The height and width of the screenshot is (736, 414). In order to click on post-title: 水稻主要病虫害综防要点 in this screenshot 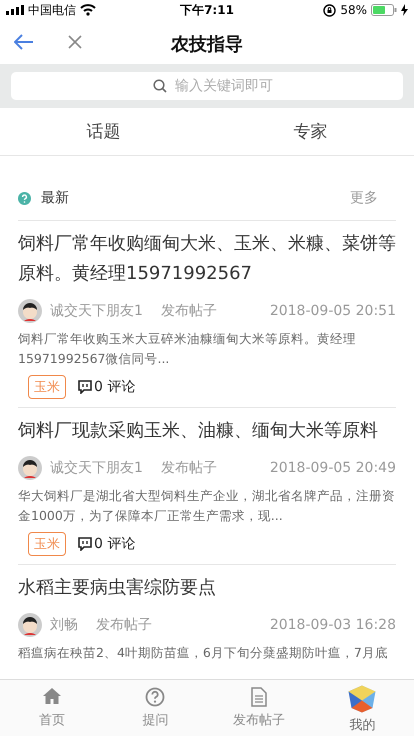, I will do `click(207, 588)`.